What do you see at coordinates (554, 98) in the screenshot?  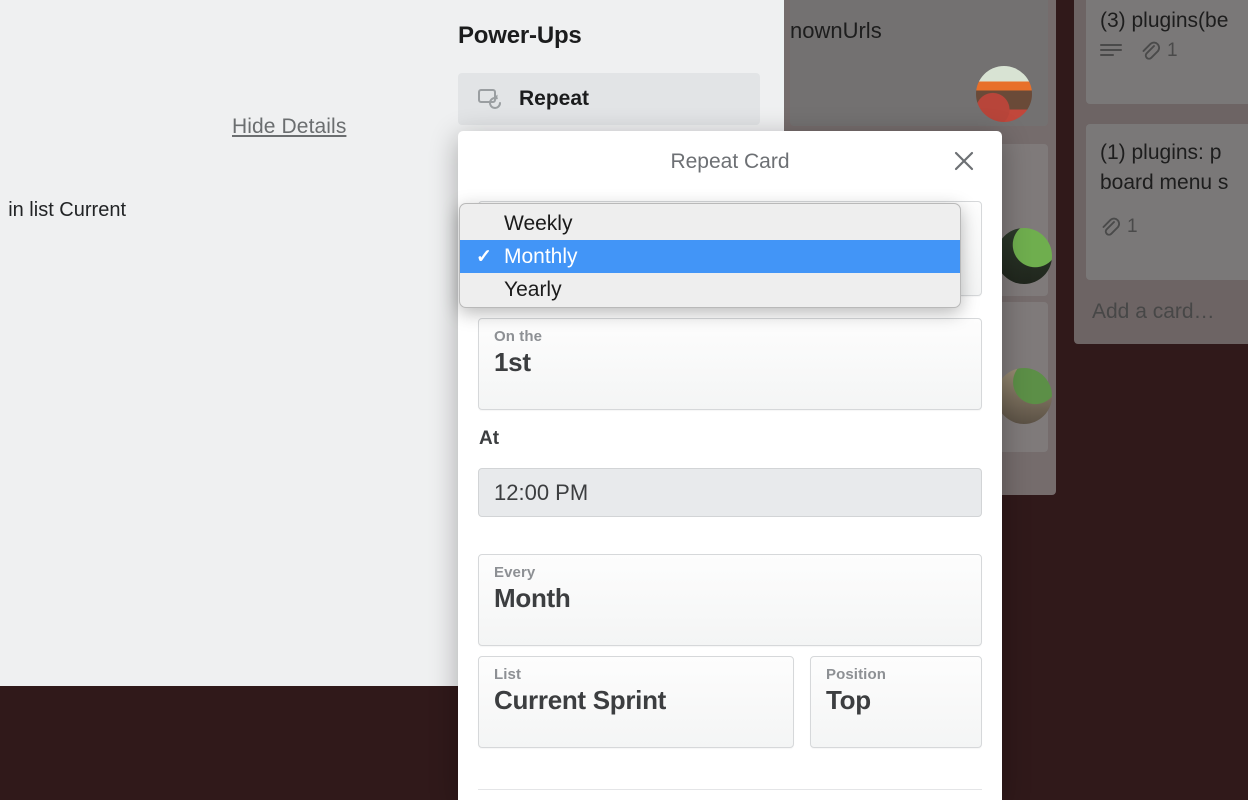 I see `powerup-label: Repeat` at bounding box center [554, 98].